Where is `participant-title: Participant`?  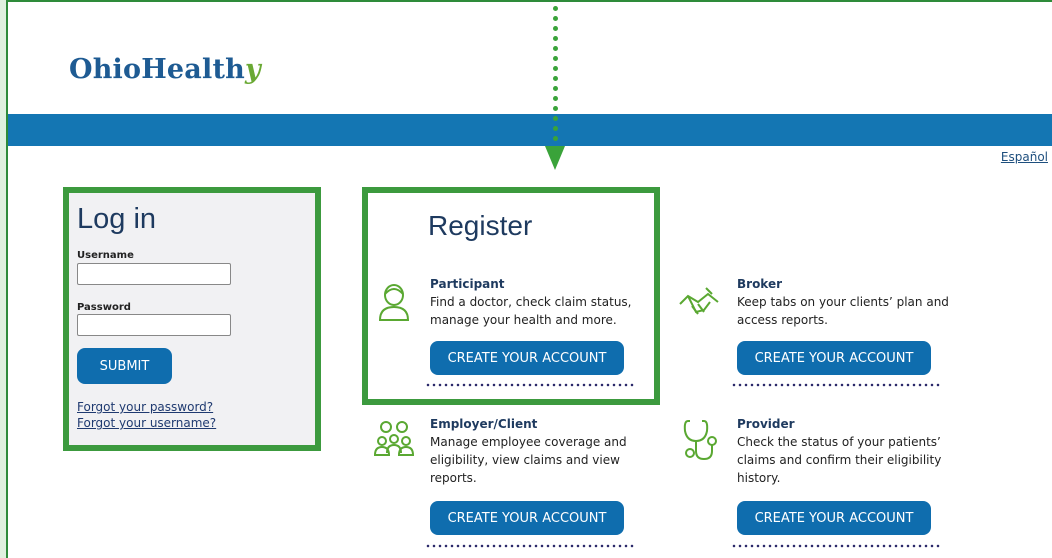 participant-title: Participant is located at coordinates (467, 284).